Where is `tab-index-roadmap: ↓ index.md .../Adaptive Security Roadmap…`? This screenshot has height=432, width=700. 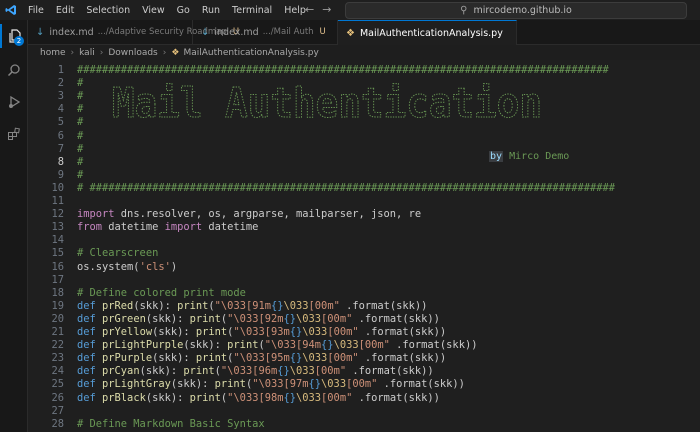 tab-index-roadmap: ↓ index.md .../Adaptive Security Roadmap… is located at coordinates (133, 32).